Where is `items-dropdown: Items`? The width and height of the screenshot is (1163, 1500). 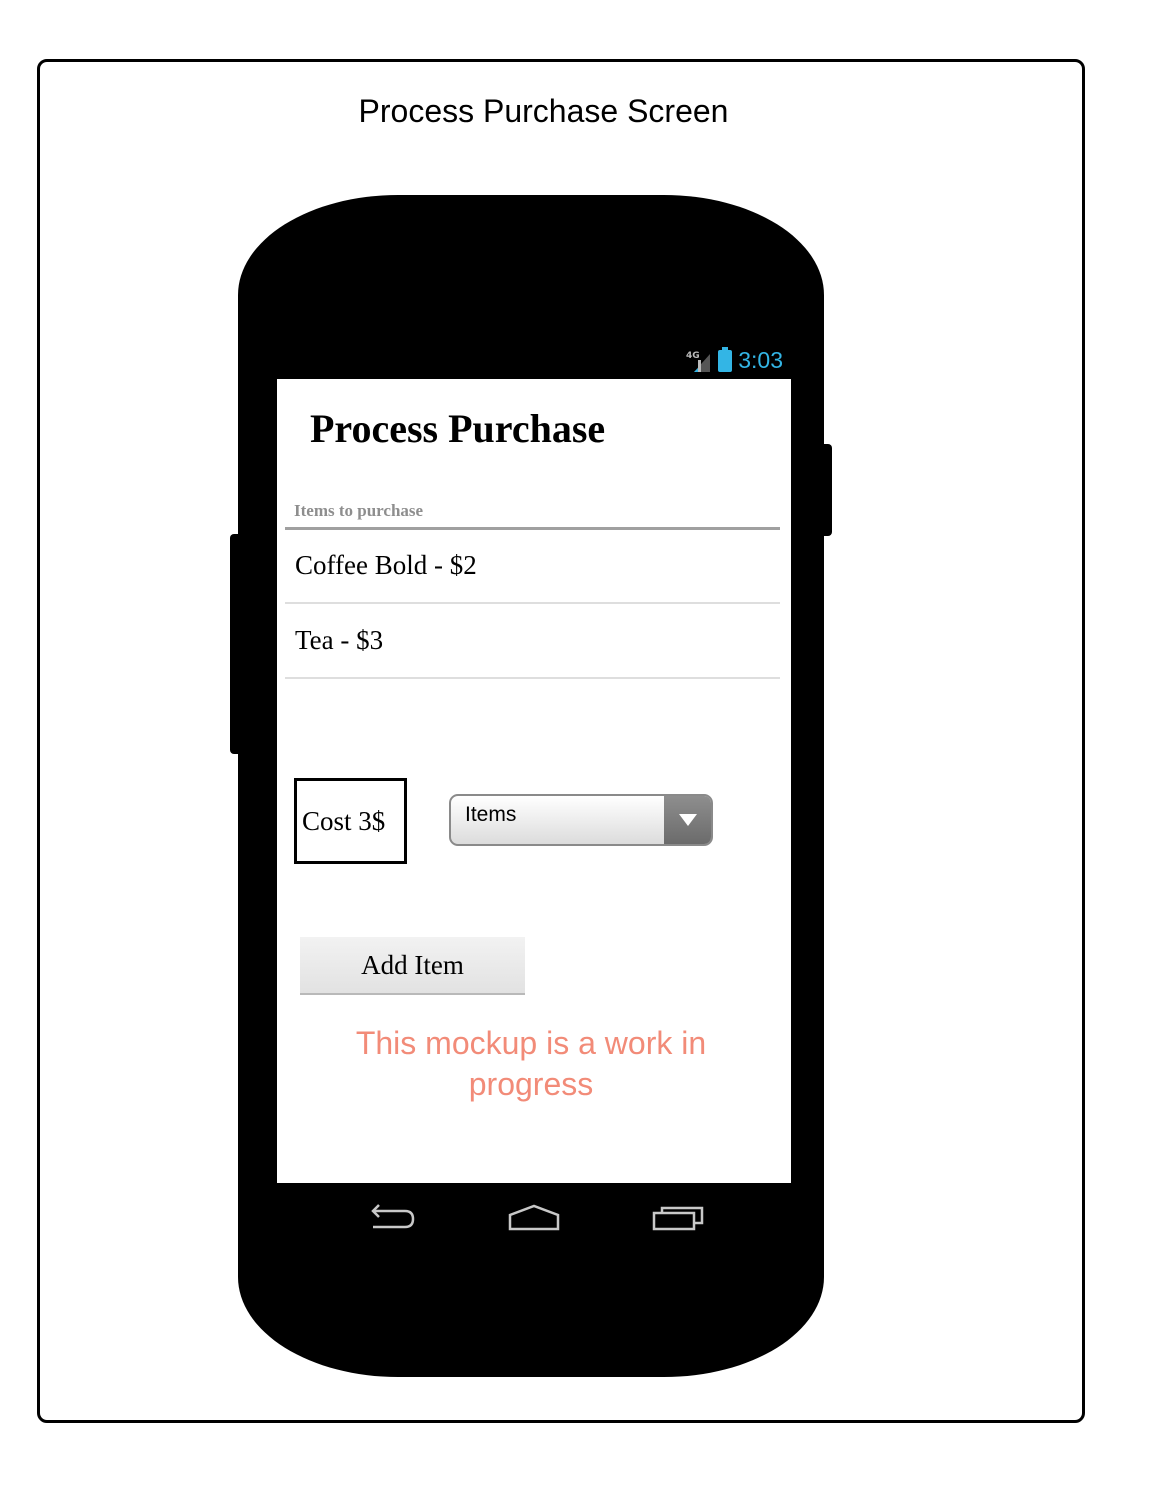
items-dropdown: Items is located at coordinates (581, 820).